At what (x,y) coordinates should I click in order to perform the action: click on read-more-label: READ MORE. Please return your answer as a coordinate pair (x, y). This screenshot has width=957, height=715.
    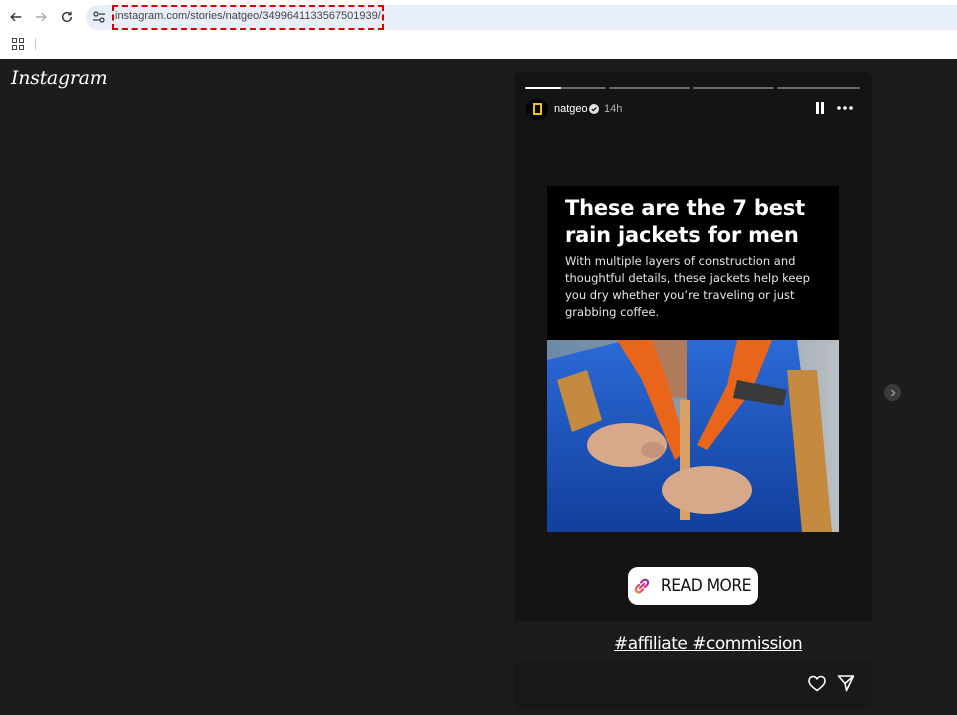
    Looking at the image, I should click on (706, 586).